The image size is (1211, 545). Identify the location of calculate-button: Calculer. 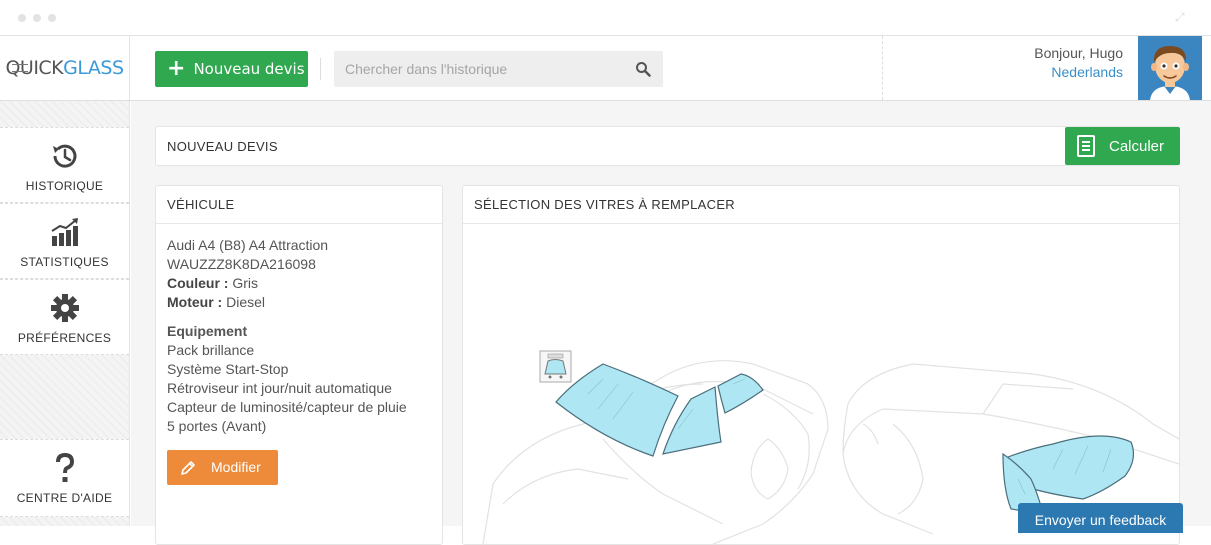
(1122, 146).